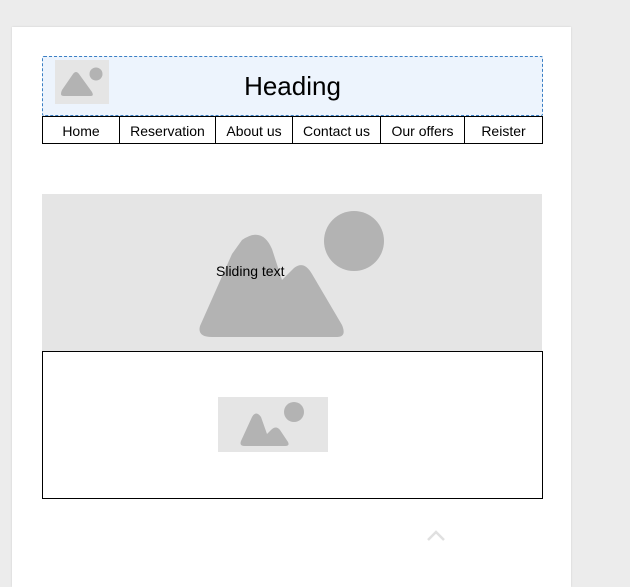  I want to click on logo-image-placeholder, so click(82, 82).